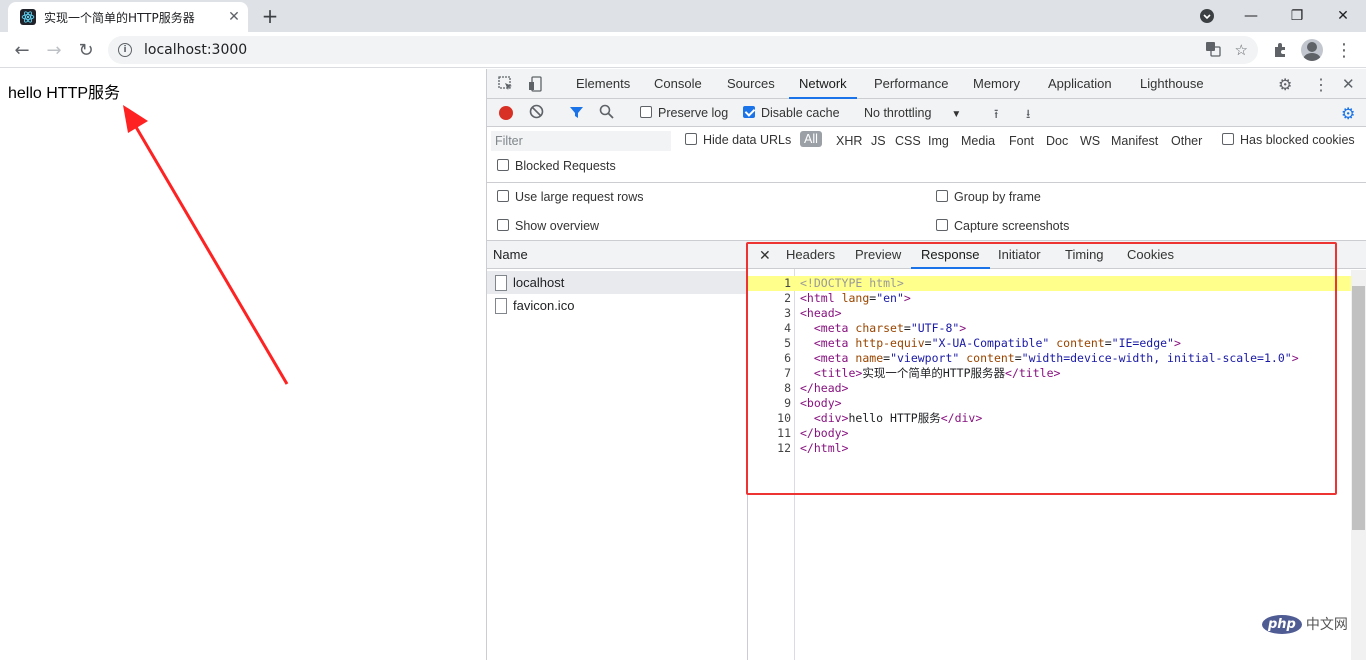 The image size is (1366, 660). What do you see at coordinates (880, 418) in the screenshot?
I see `code-line: 10 <div>hello HTTP服务</div>` at bounding box center [880, 418].